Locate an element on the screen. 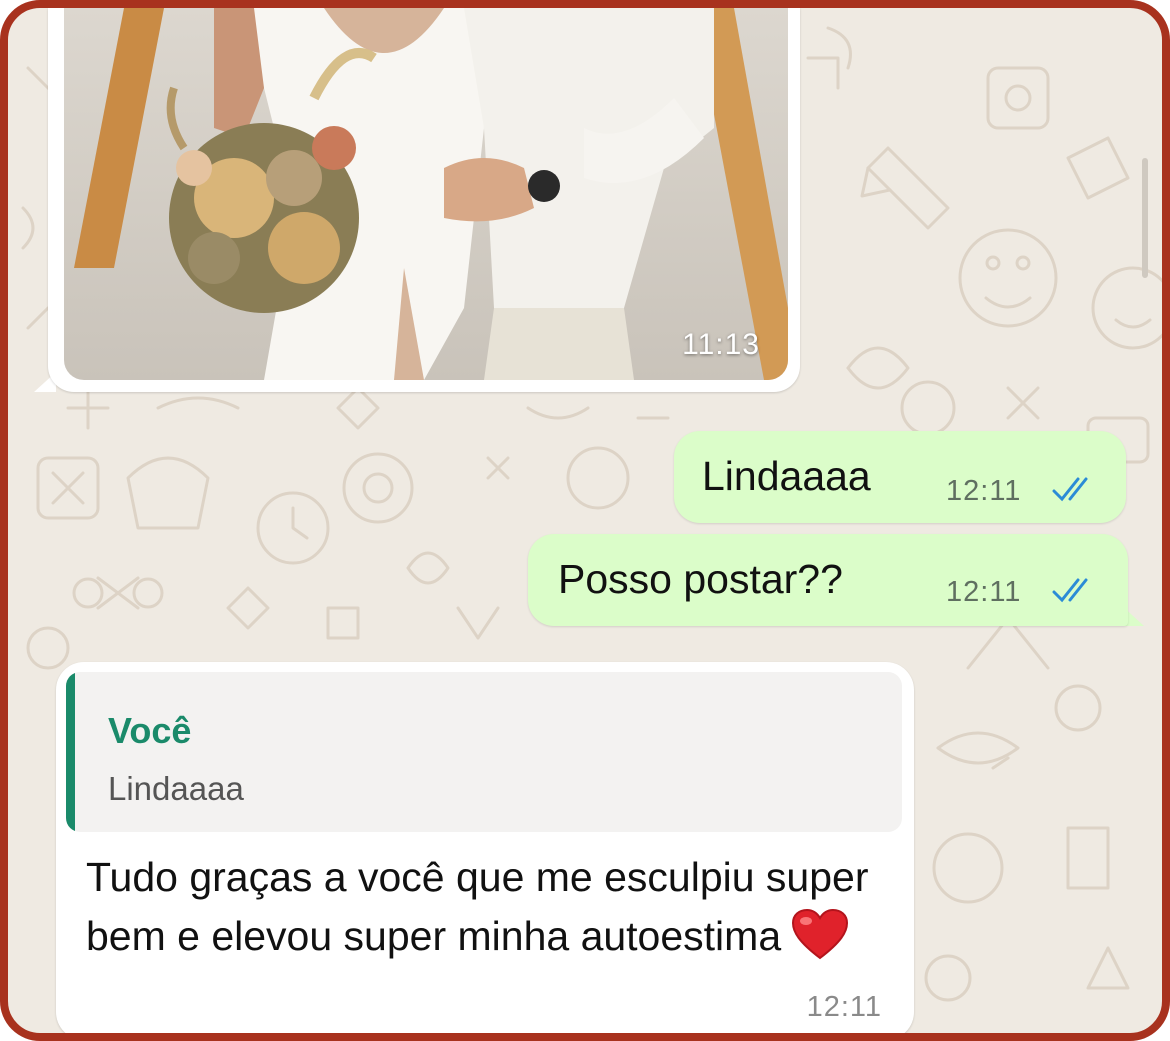  quote-author: Você is located at coordinates (150, 730).